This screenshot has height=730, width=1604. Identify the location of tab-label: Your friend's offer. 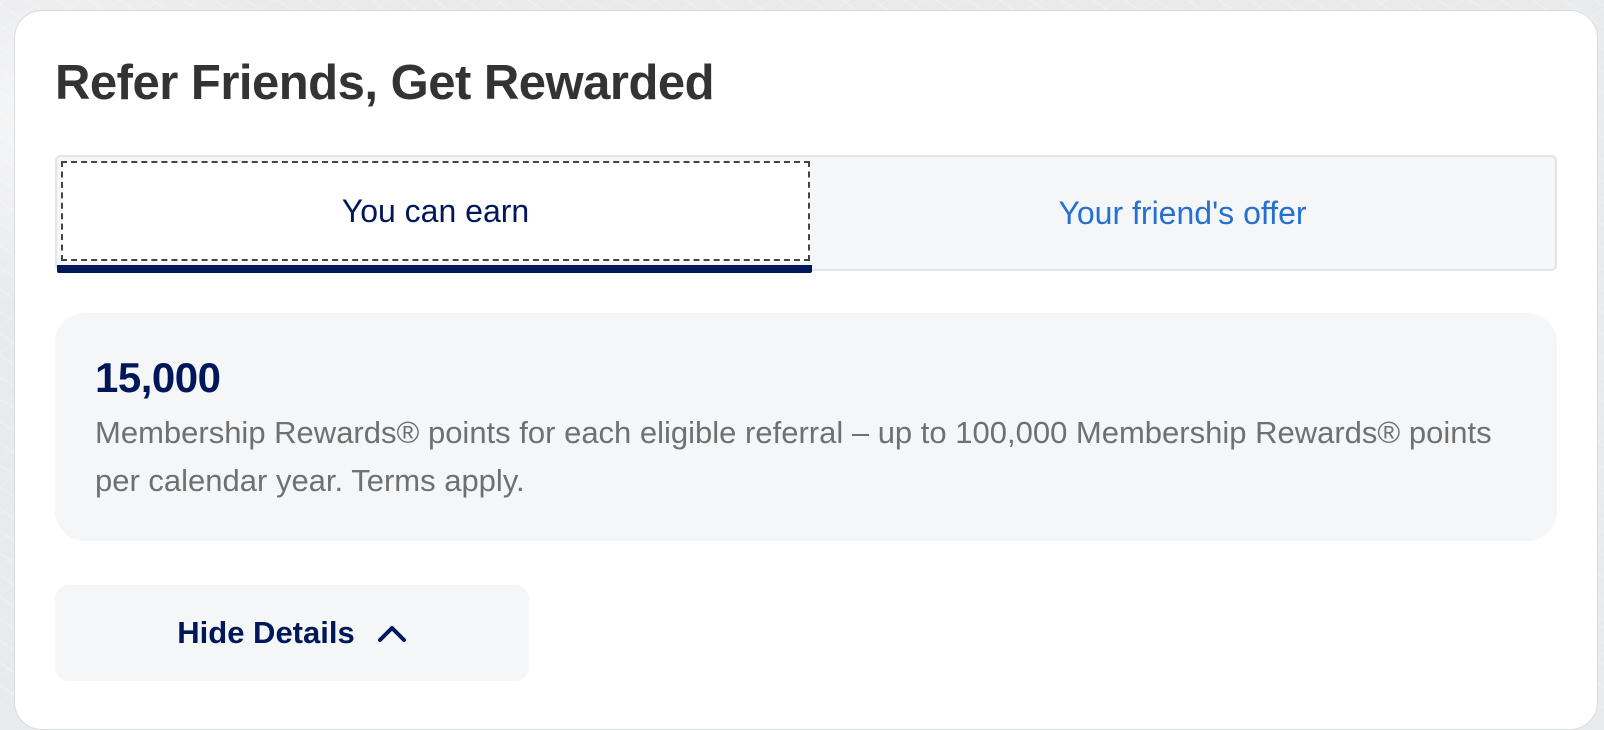
(1182, 212).